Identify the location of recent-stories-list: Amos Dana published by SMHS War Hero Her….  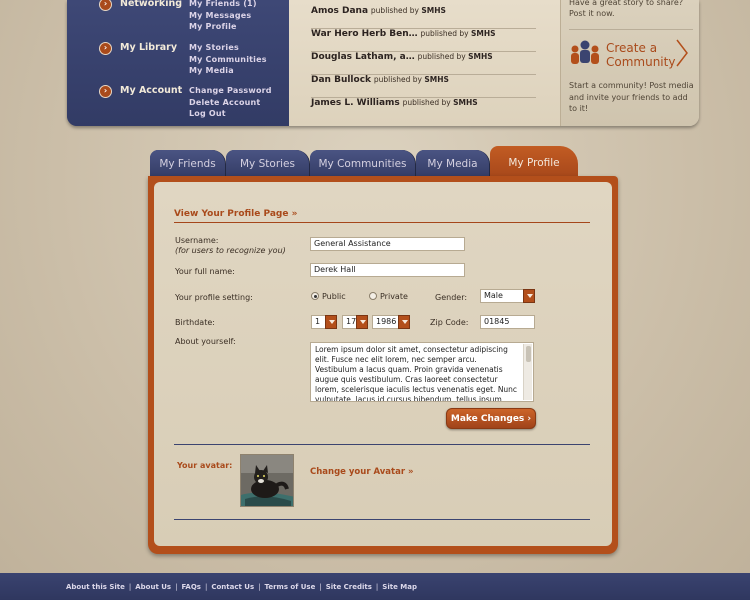
(424, 63).